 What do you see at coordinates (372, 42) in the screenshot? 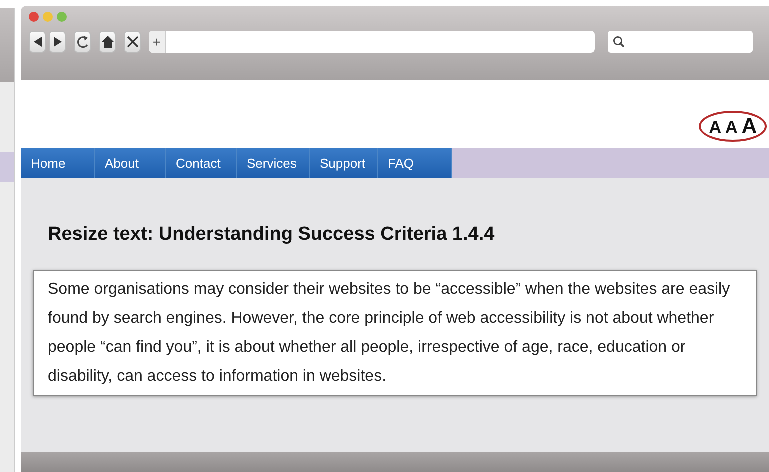
I see `address-bar: +` at bounding box center [372, 42].